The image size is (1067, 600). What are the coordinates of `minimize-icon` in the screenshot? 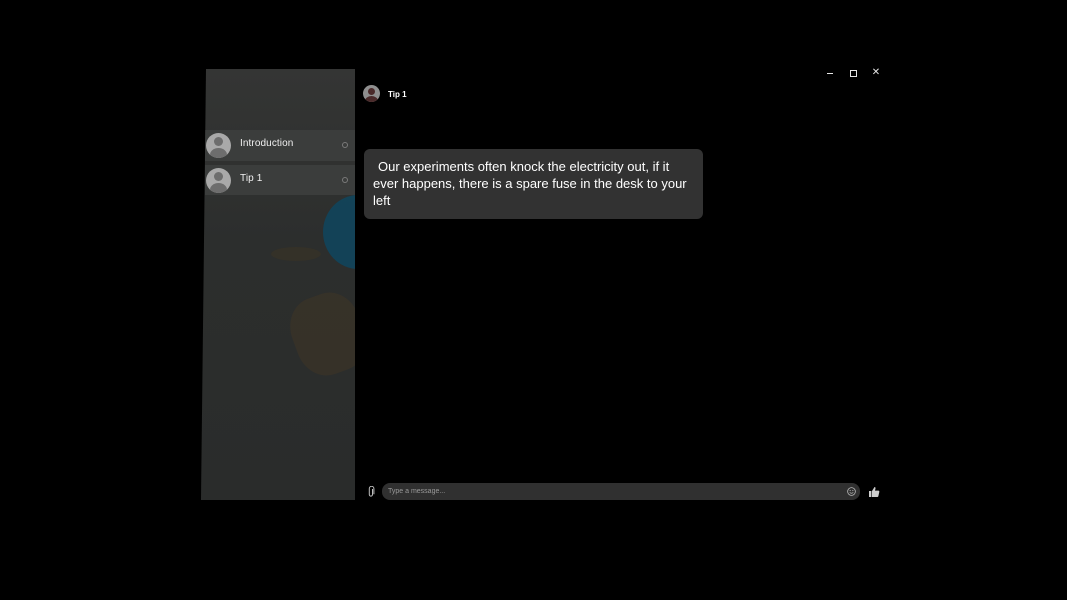 It's located at (830, 73).